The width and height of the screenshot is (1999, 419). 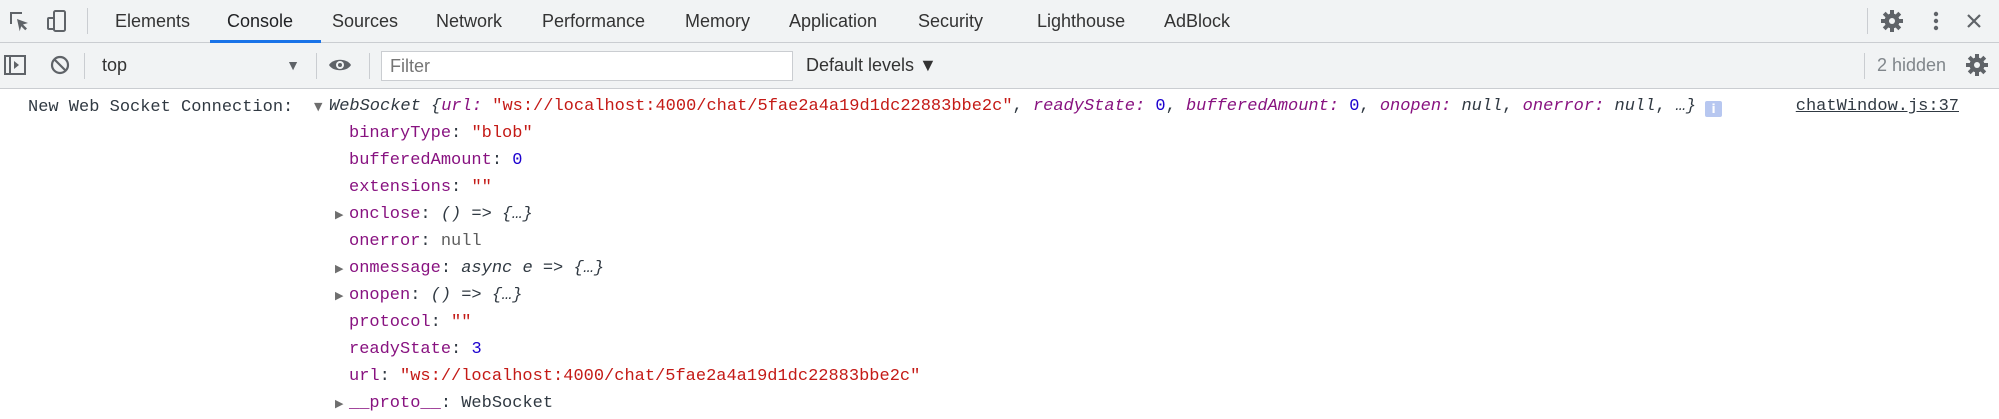 What do you see at coordinates (1563, 106) in the screenshot?
I see `summary-key-onerror: onerror:` at bounding box center [1563, 106].